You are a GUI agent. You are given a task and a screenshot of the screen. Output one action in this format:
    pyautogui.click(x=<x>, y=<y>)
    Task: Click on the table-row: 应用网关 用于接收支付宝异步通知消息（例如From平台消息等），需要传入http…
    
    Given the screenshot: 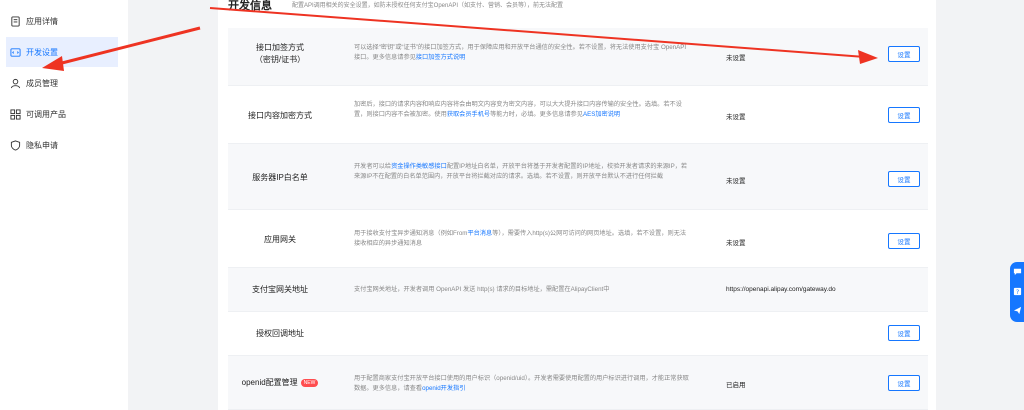 What is the action you would take?
    pyautogui.click(x=578, y=239)
    